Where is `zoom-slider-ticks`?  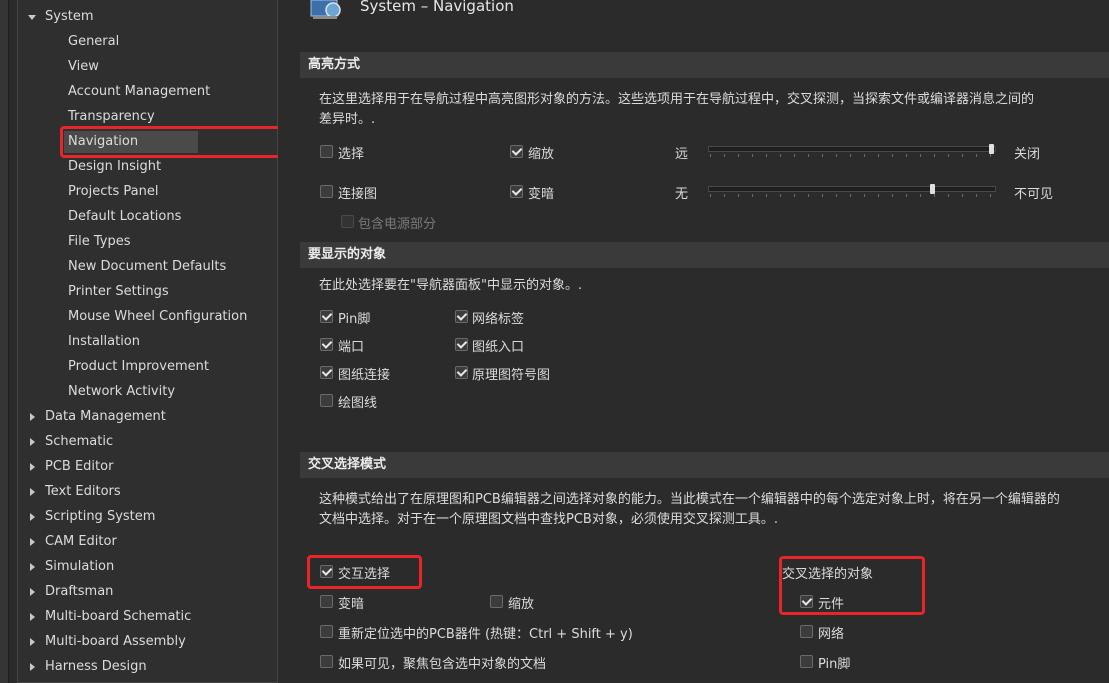 zoom-slider-ticks is located at coordinates (852, 155).